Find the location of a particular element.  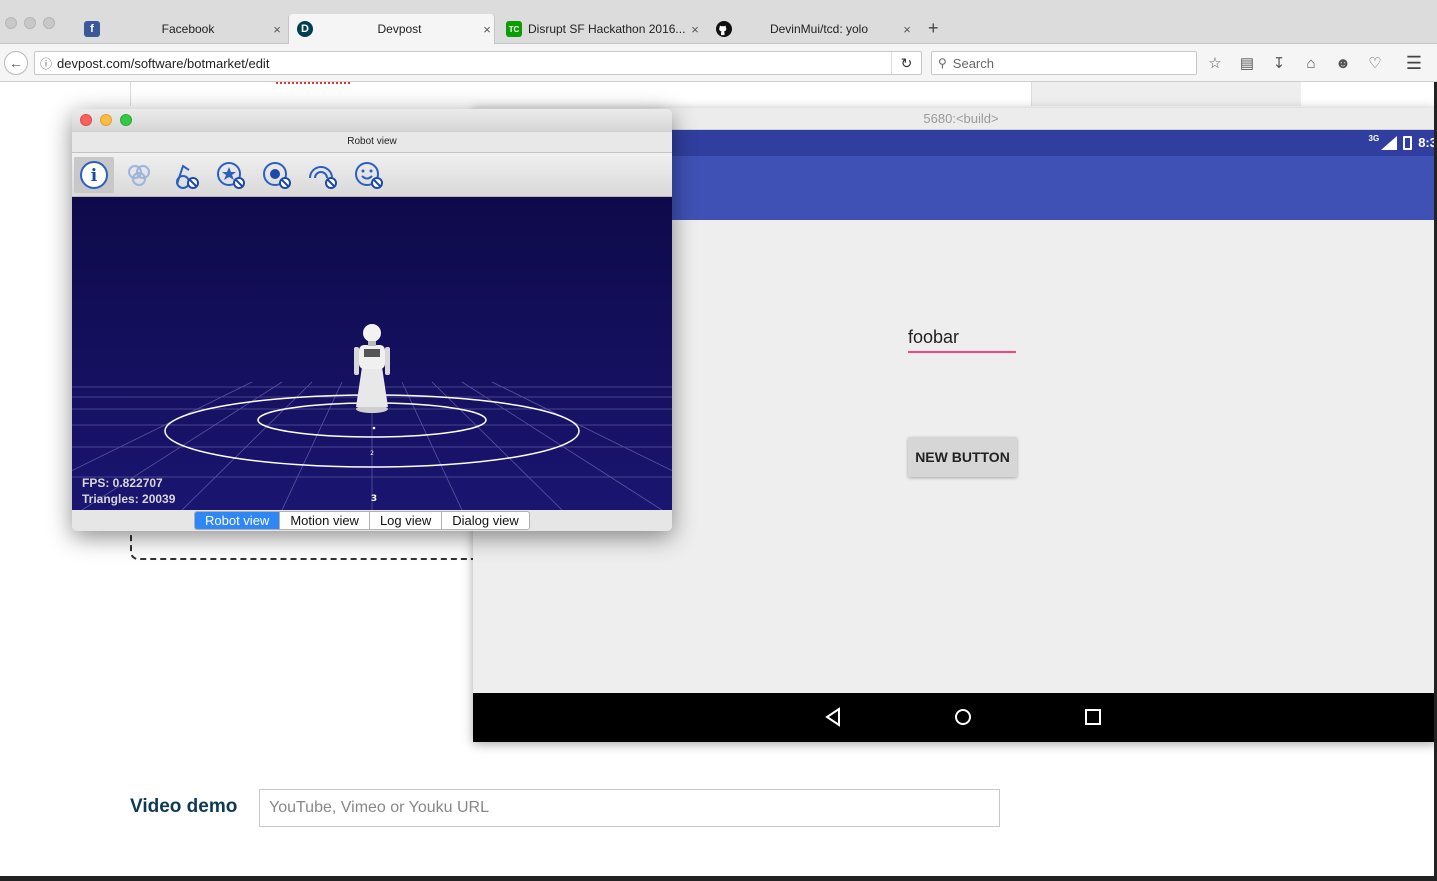

autonomous-life-icon is located at coordinates (139, 175).